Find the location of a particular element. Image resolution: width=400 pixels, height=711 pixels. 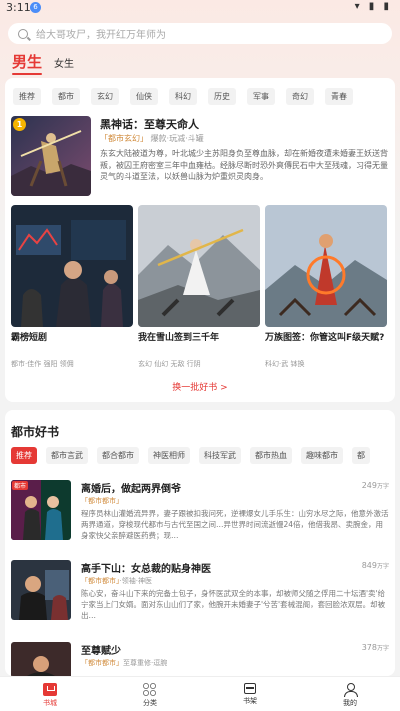

word-count: 249万字 is located at coordinates (375, 485).